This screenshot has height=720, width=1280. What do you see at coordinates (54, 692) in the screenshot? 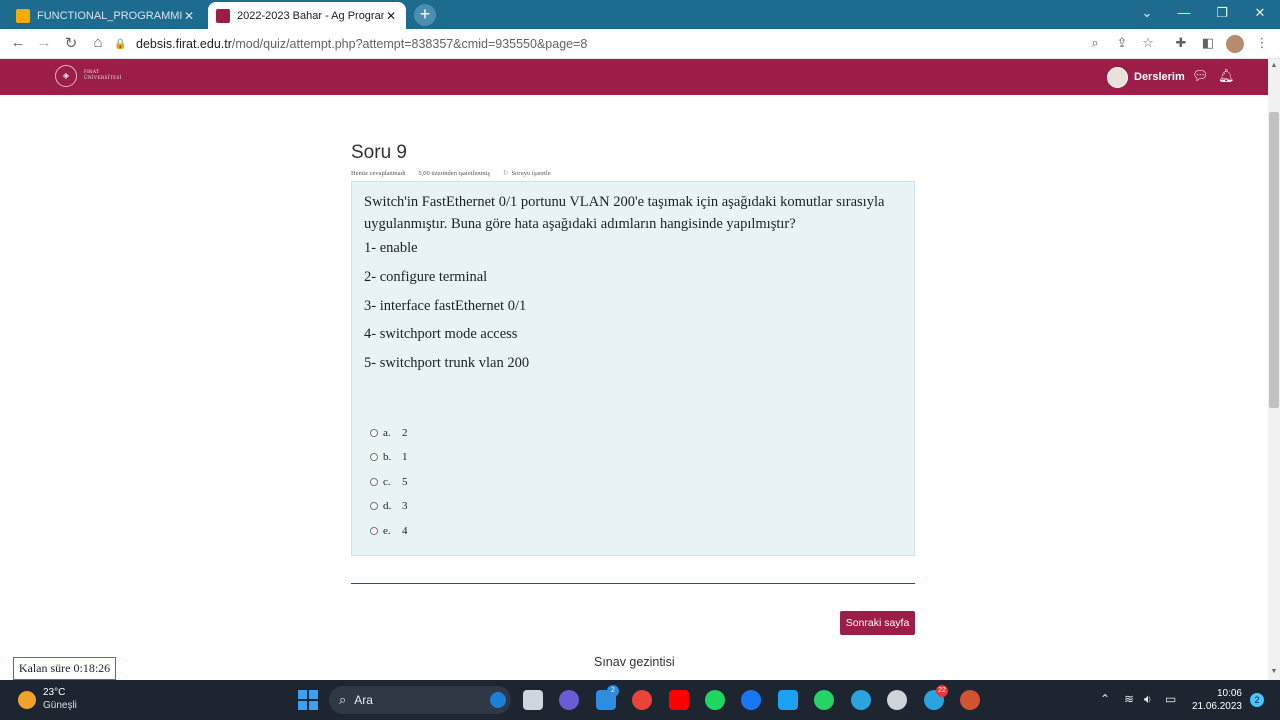
I see `weather-temperature: 23°C` at bounding box center [54, 692].